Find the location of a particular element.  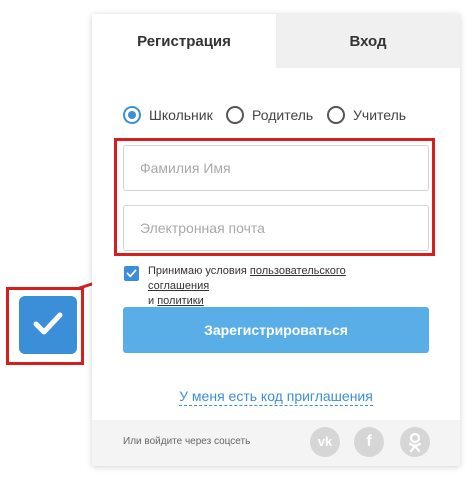

invite-link-label: У меня есть код приглашения is located at coordinates (276, 397).